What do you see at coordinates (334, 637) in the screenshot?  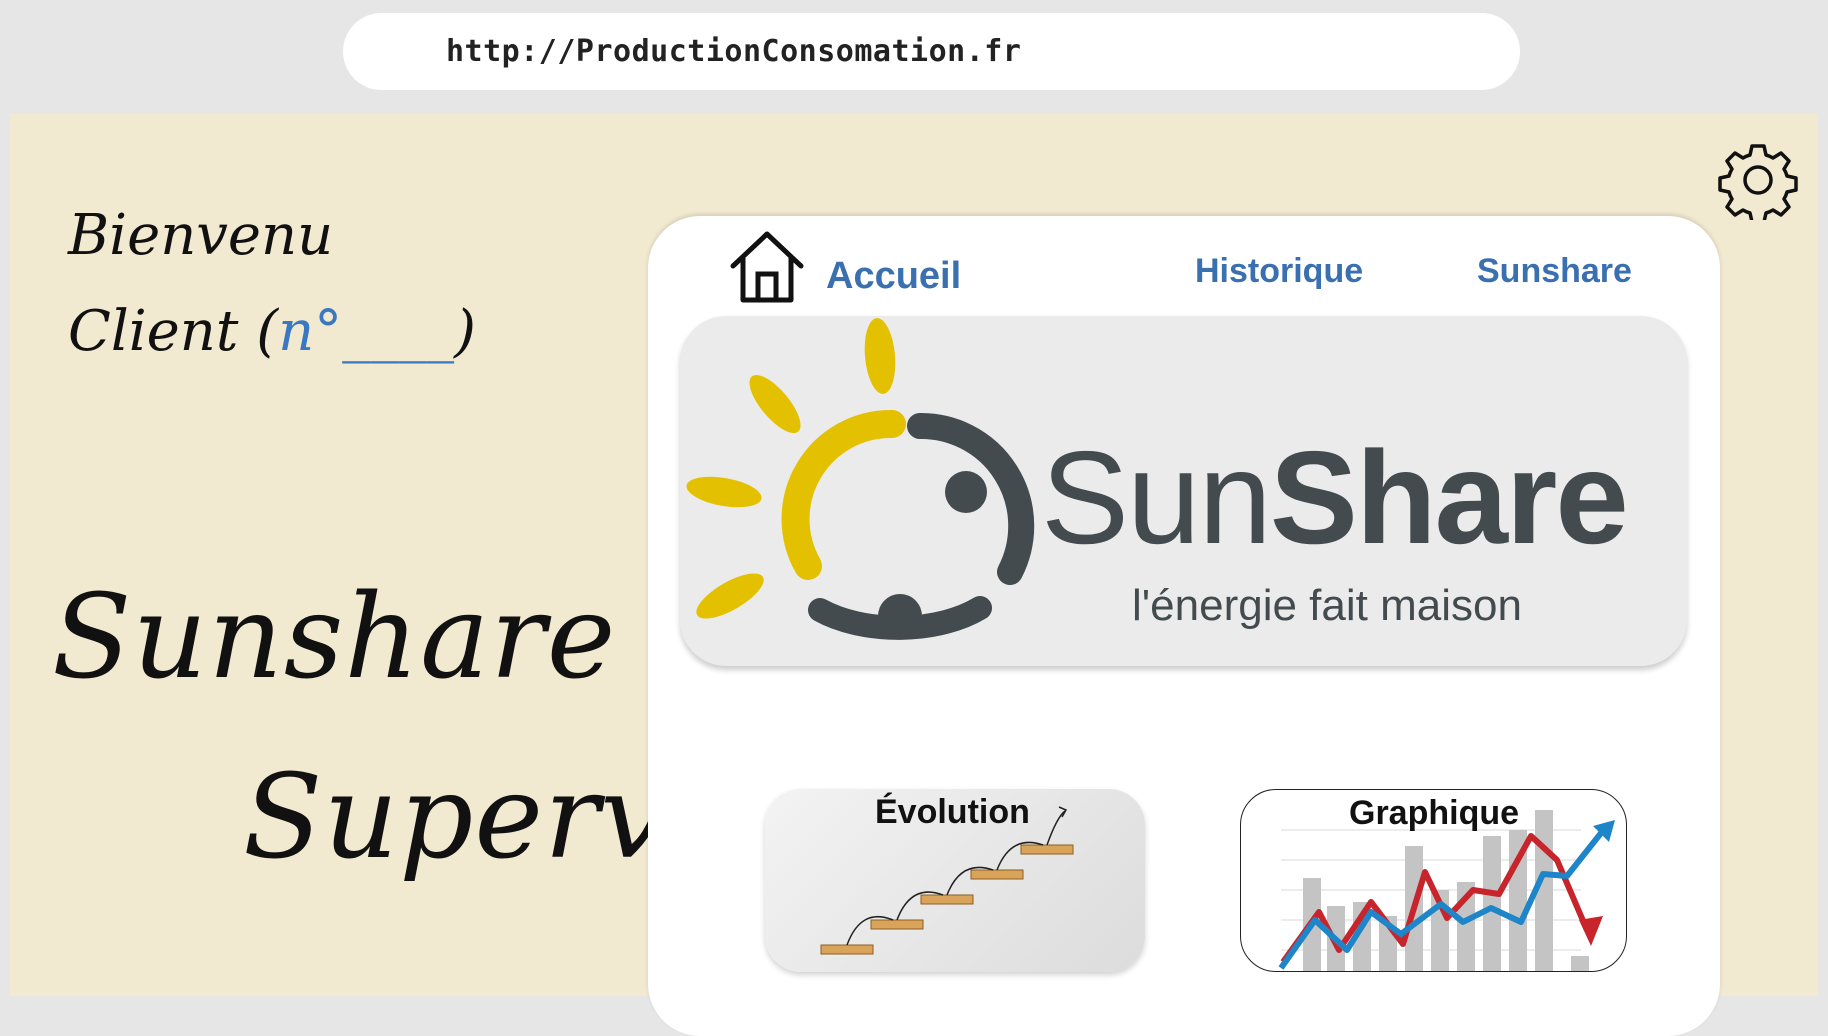 I see `app-title-line1: Sunshare` at bounding box center [334, 637].